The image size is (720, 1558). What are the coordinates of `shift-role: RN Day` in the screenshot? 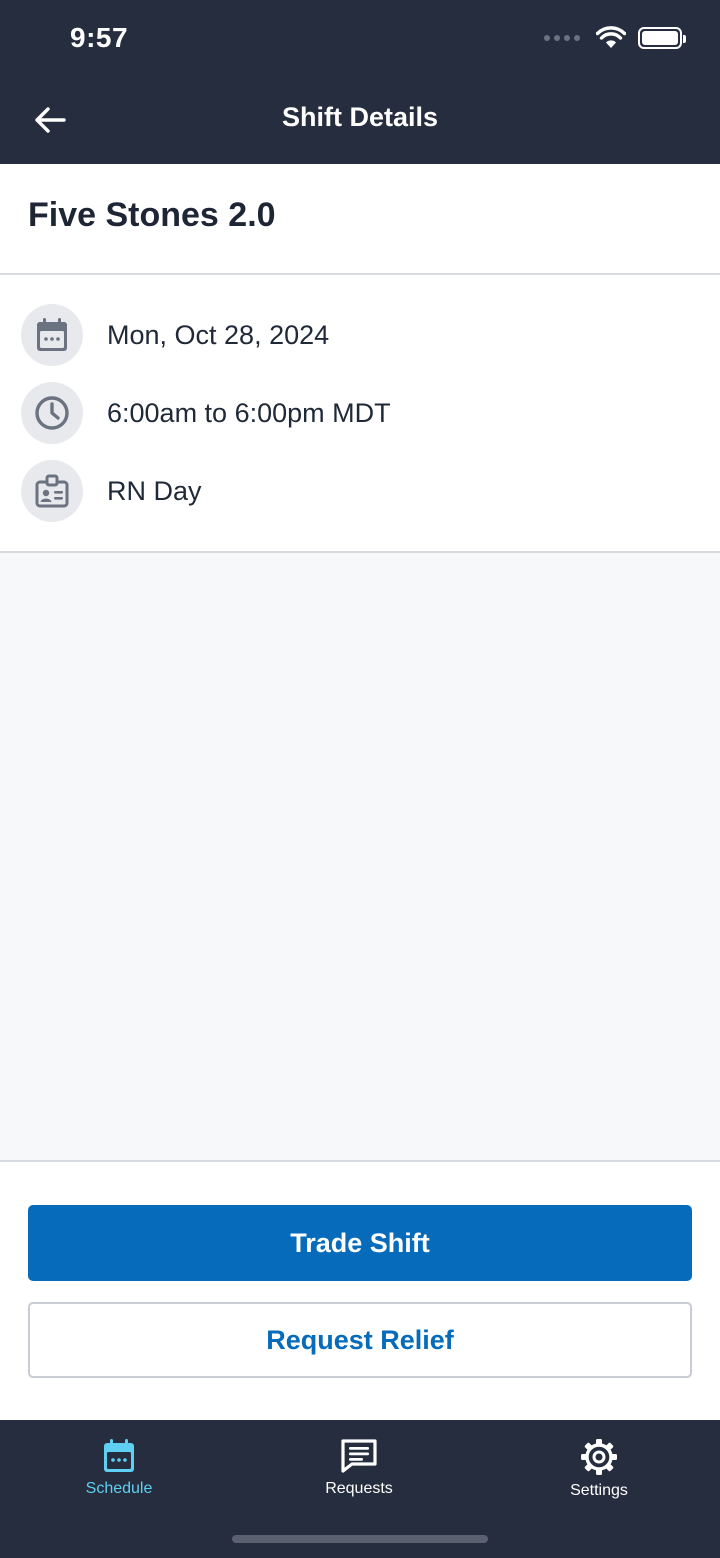 It's located at (154, 490).